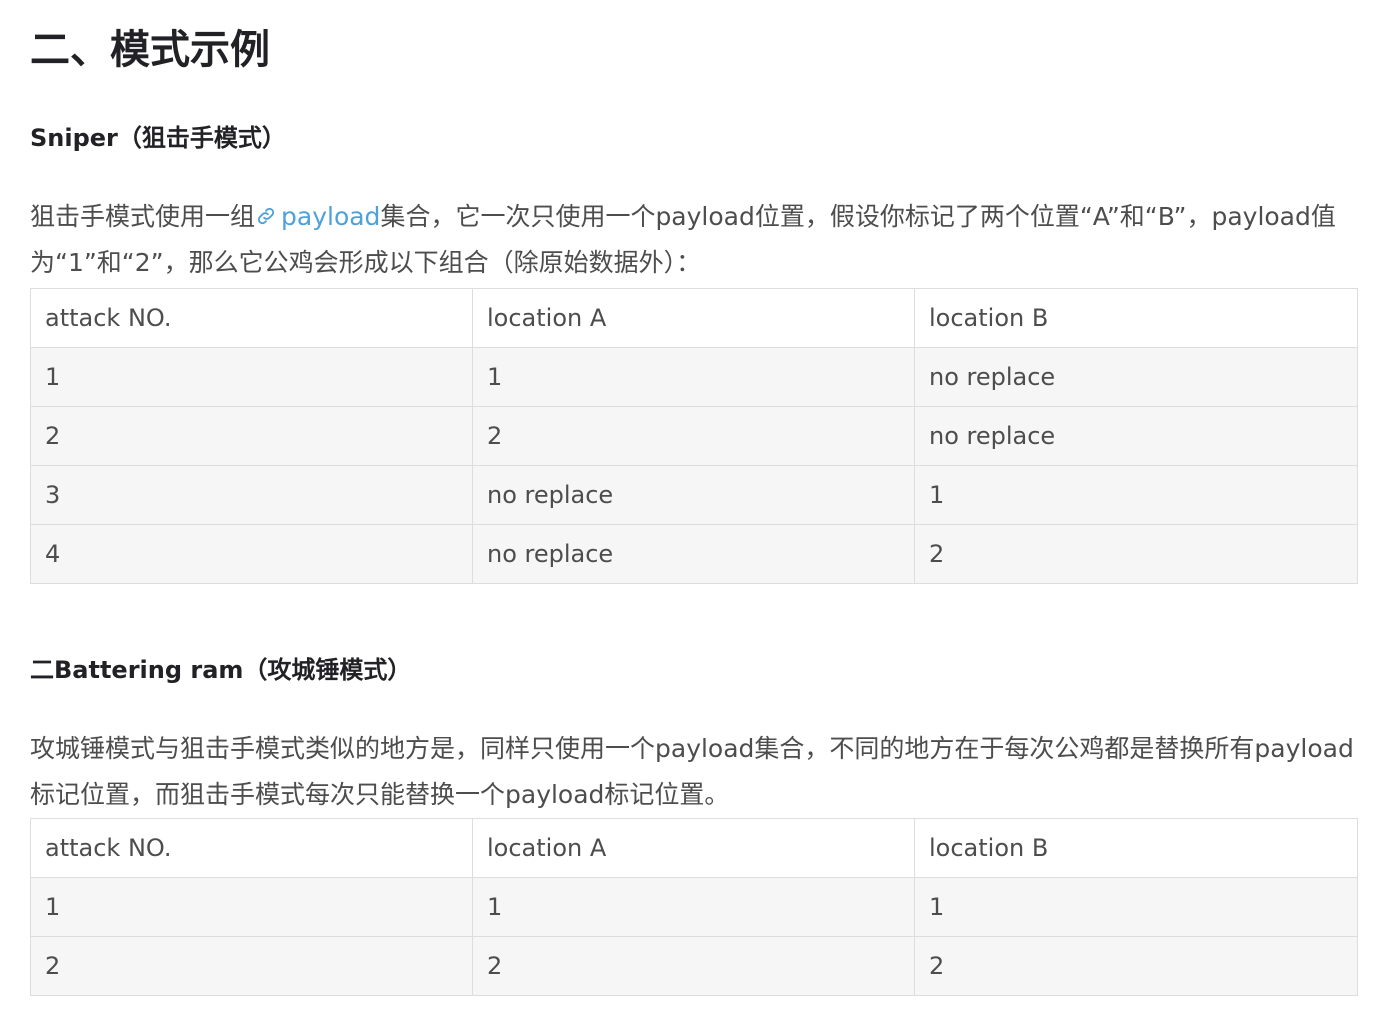 The height and width of the screenshot is (1027, 1397). I want to click on table-row: 3 no replace 1, so click(694, 495).